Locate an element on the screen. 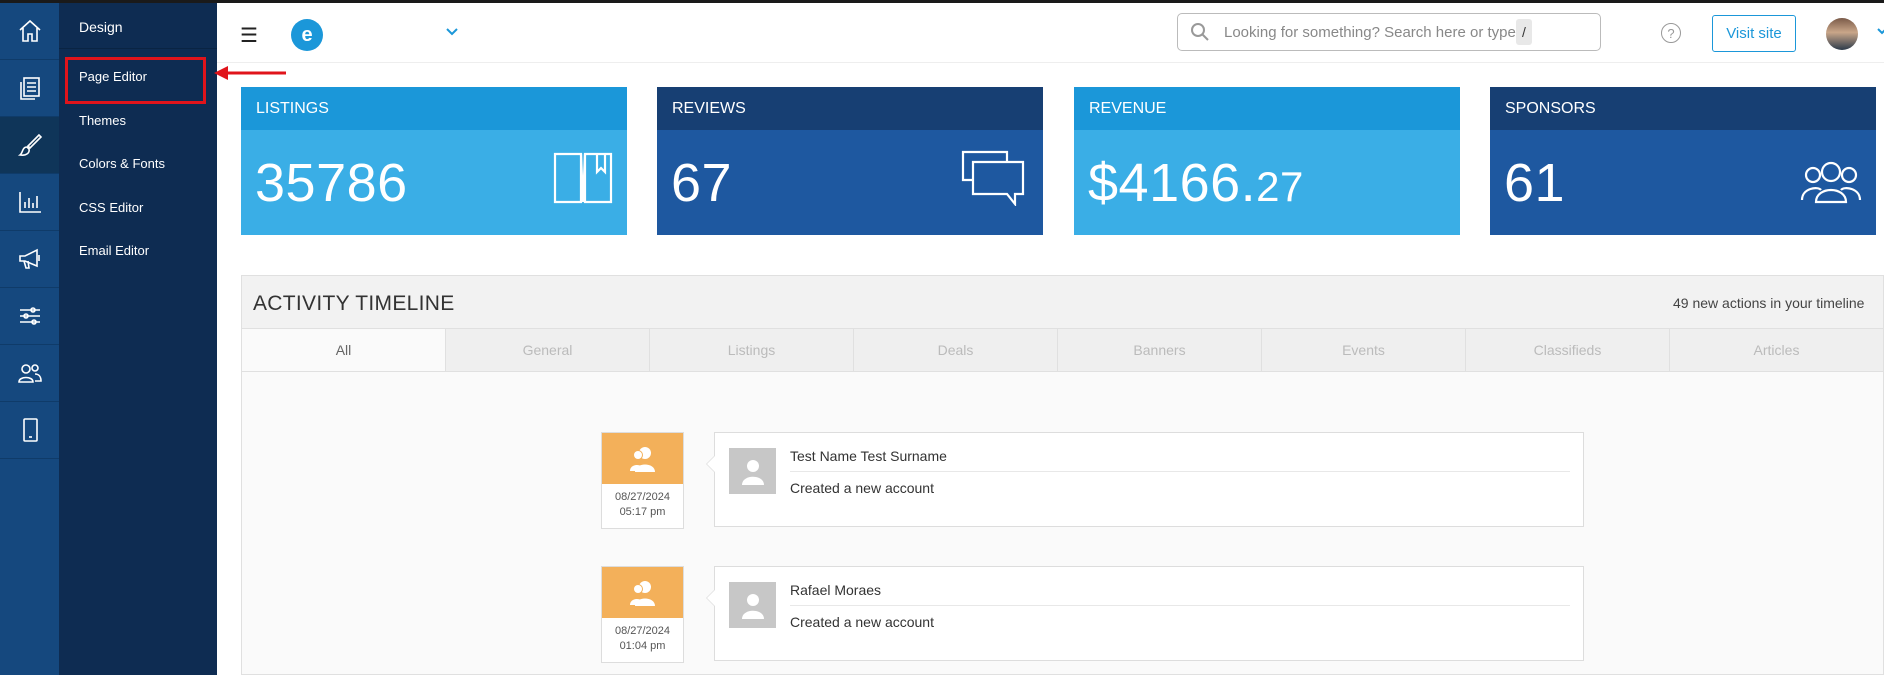  tab-listings: Listings is located at coordinates (752, 350).